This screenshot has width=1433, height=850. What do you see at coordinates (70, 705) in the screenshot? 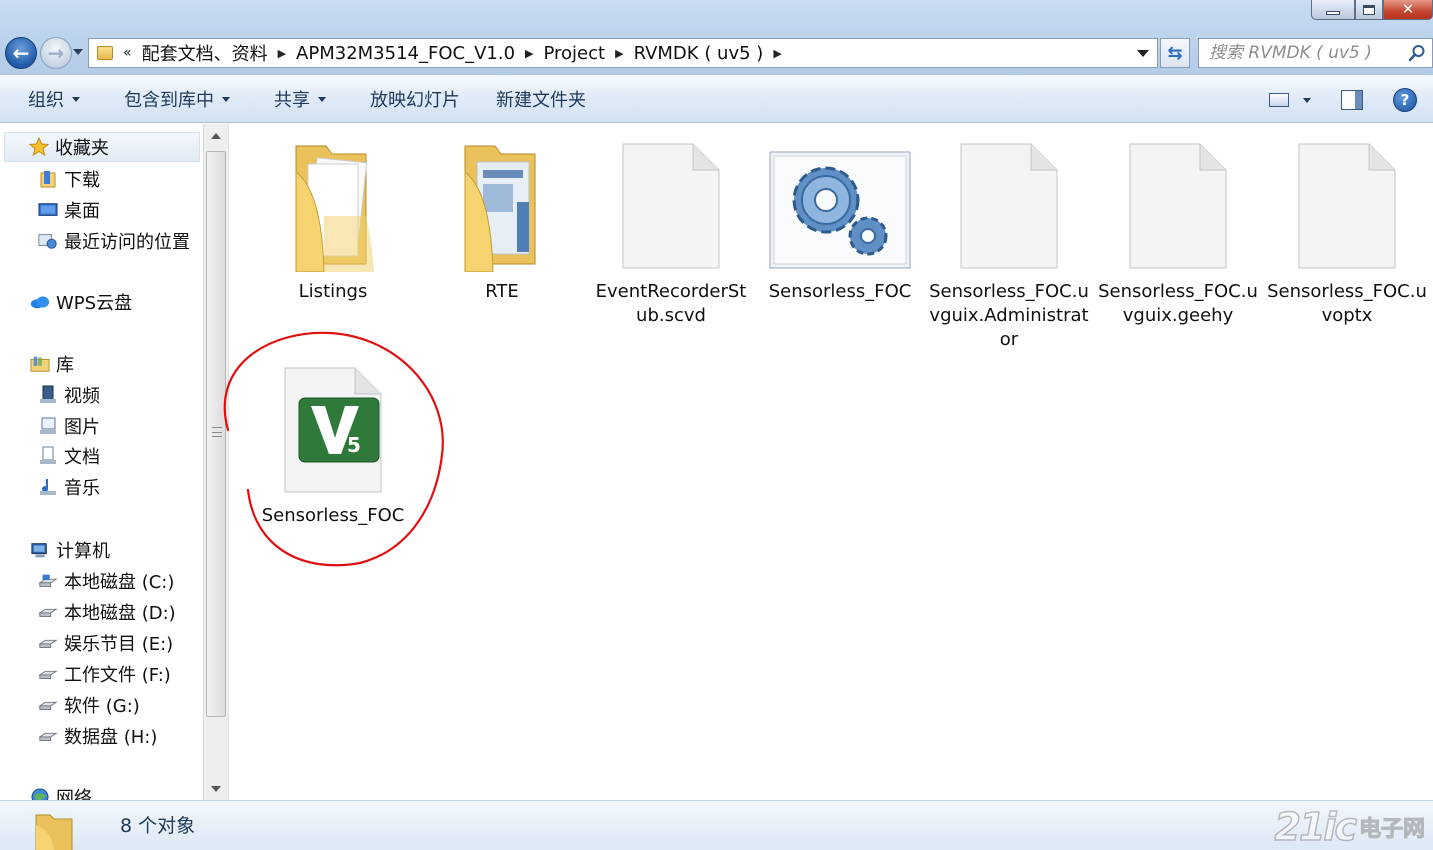
I see `nav-item-drive-g: 软件 (G:)` at bounding box center [70, 705].